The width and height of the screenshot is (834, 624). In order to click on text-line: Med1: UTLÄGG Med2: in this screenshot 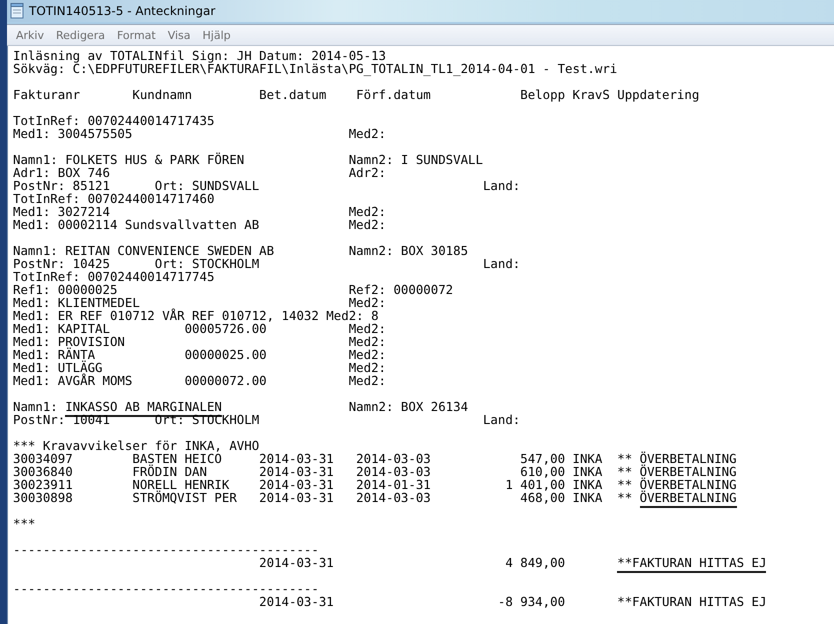, I will do `click(199, 367)`.